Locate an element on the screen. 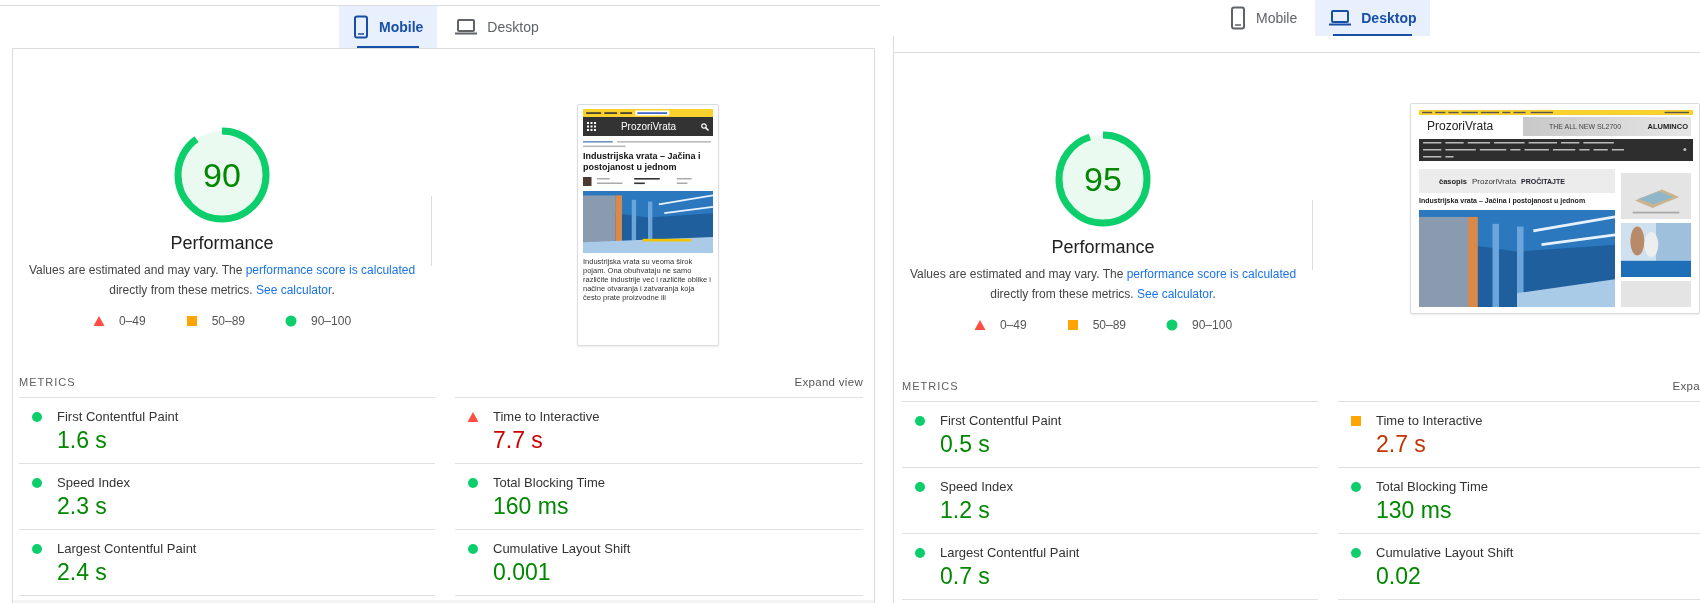 This screenshot has height=603, width=1700. metric-value: 1.6 s is located at coordinates (82, 440).